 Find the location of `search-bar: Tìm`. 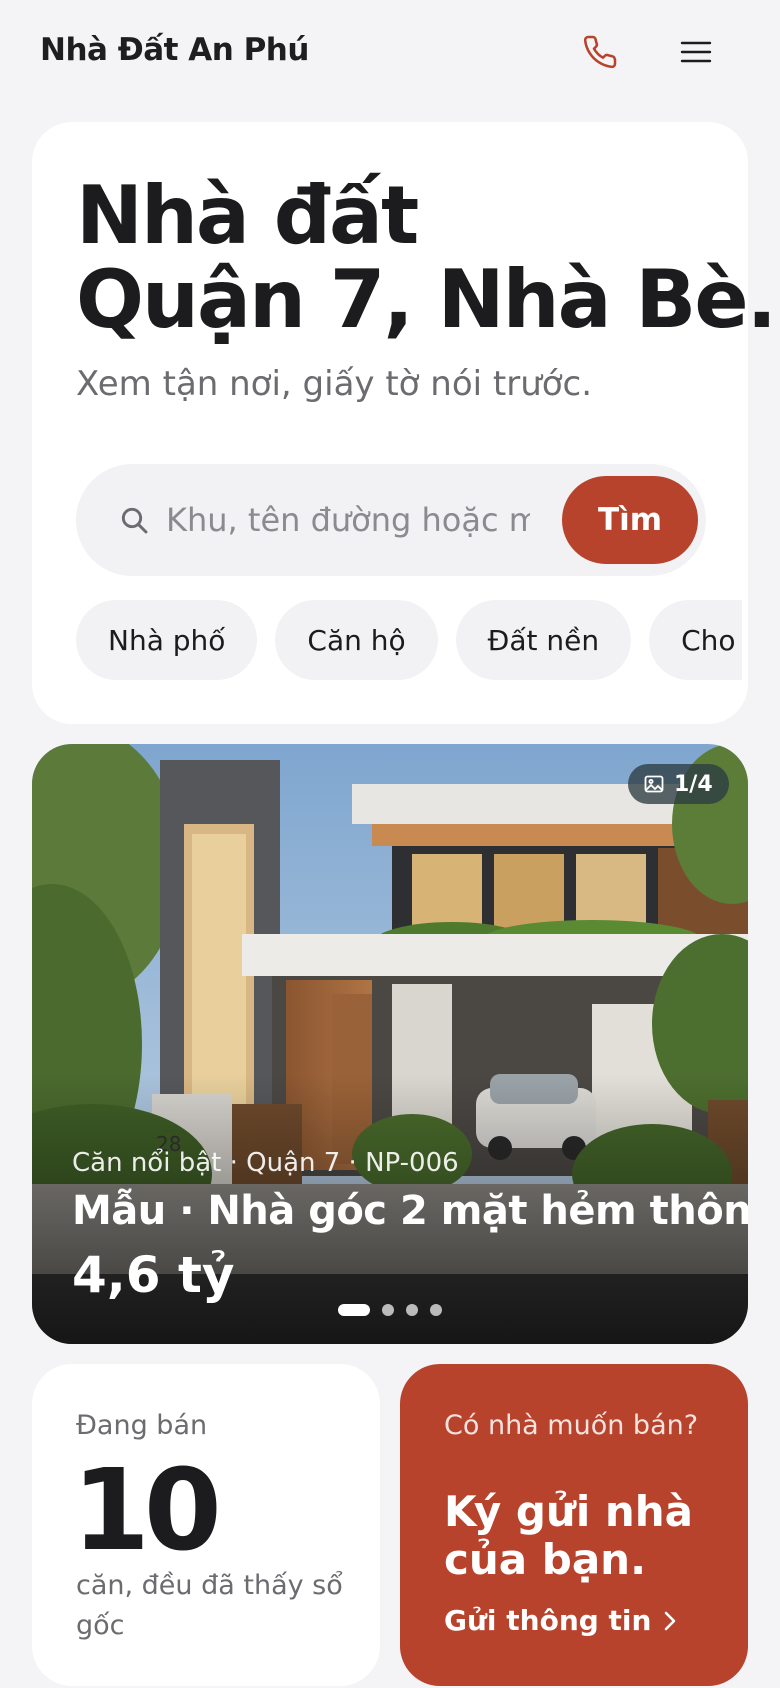

search-bar: Tìm is located at coordinates (391, 520).